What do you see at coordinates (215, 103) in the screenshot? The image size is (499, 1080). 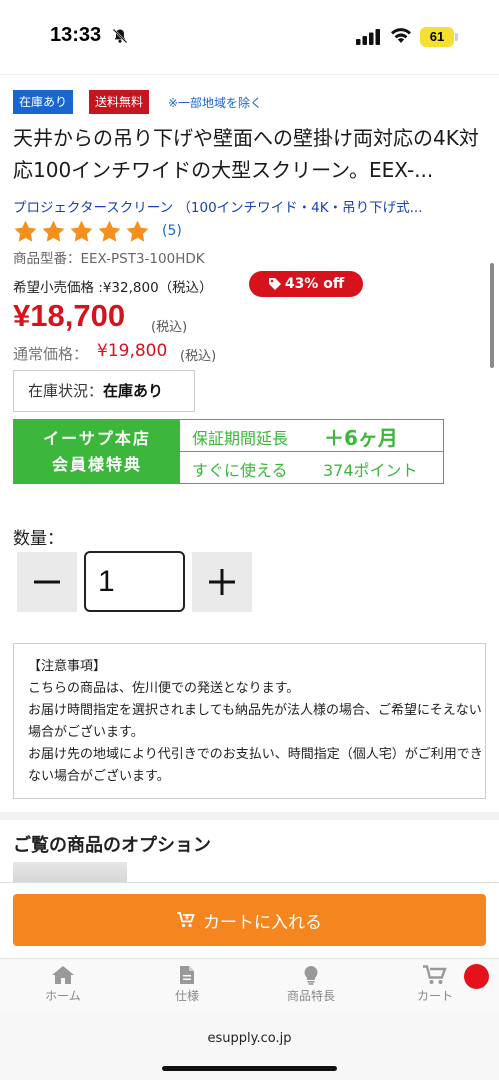 I see `shipping-note: ※一部地域を除く` at bounding box center [215, 103].